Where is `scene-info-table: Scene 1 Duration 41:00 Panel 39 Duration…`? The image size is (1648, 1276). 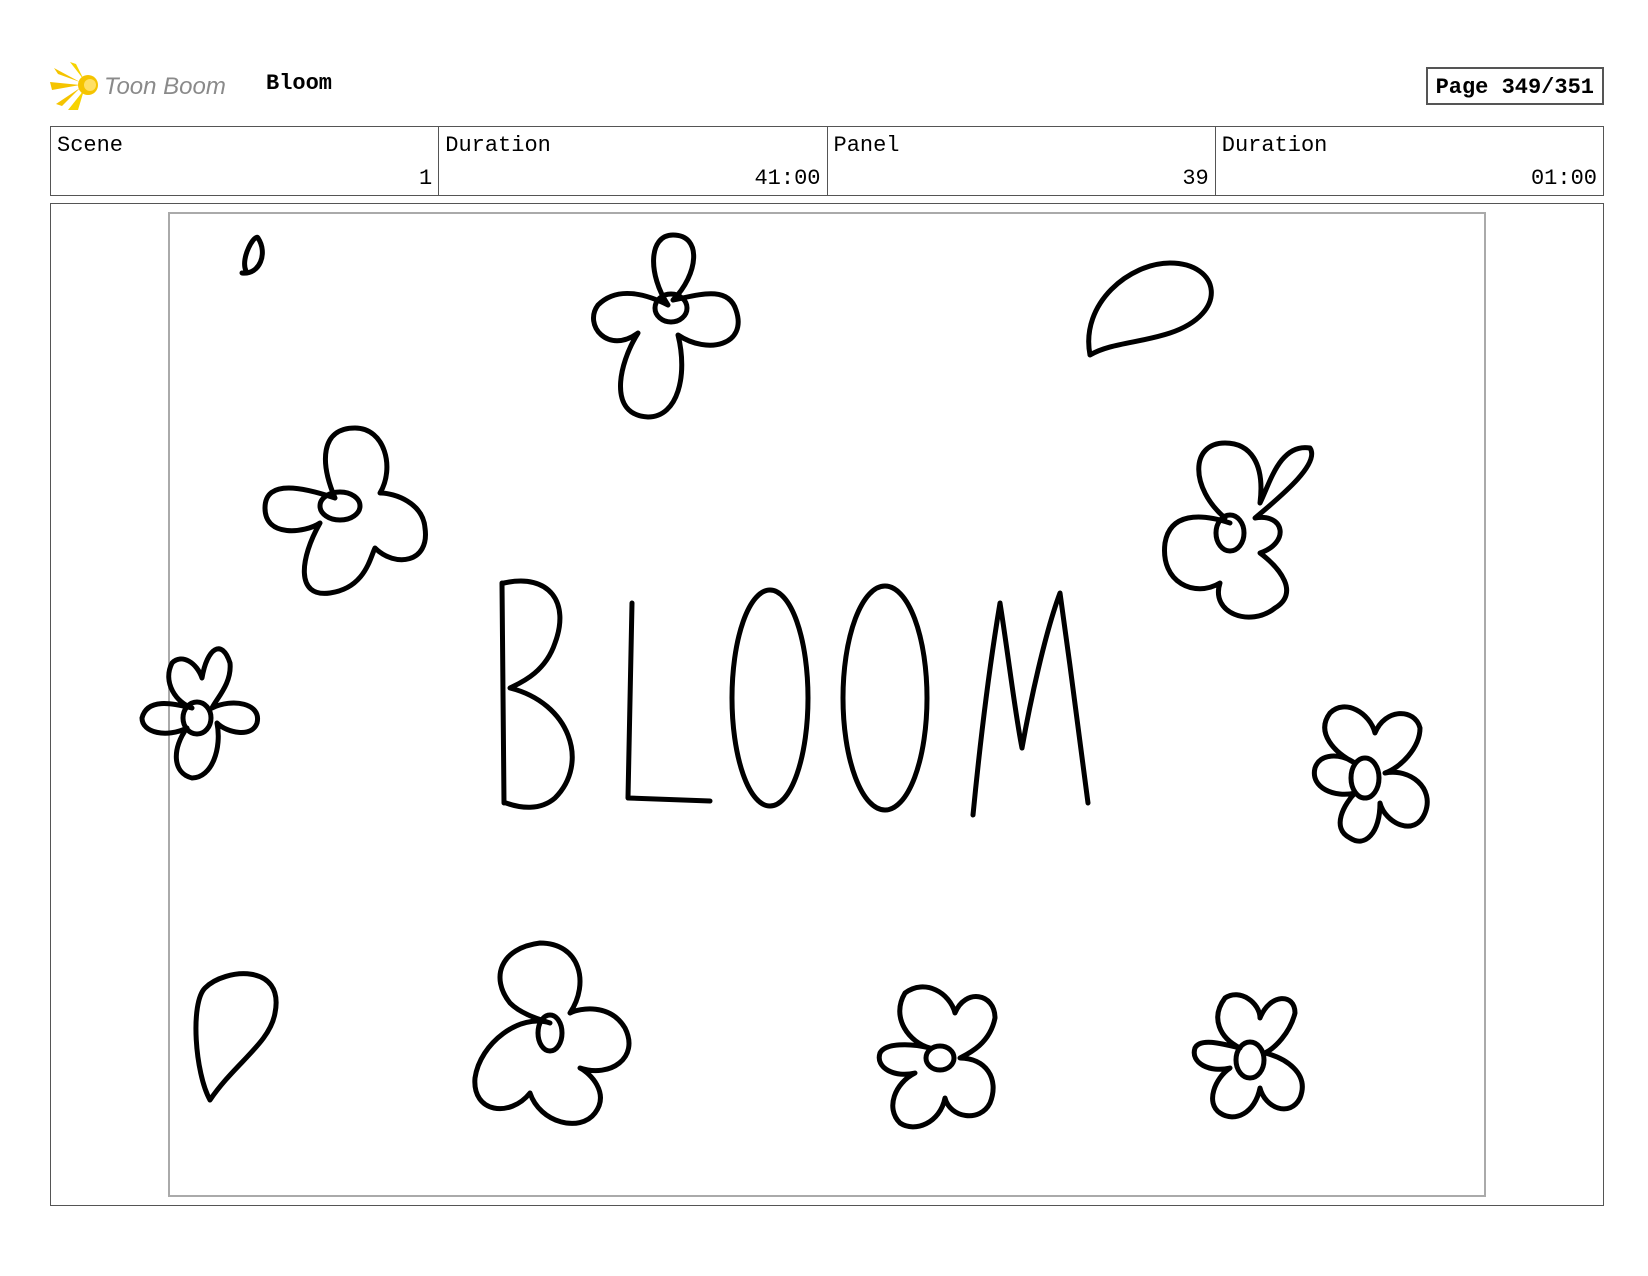 scene-info-table: Scene 1 Duration 41:00 Panel 39 Duration… is located at coordinates (827, 161).